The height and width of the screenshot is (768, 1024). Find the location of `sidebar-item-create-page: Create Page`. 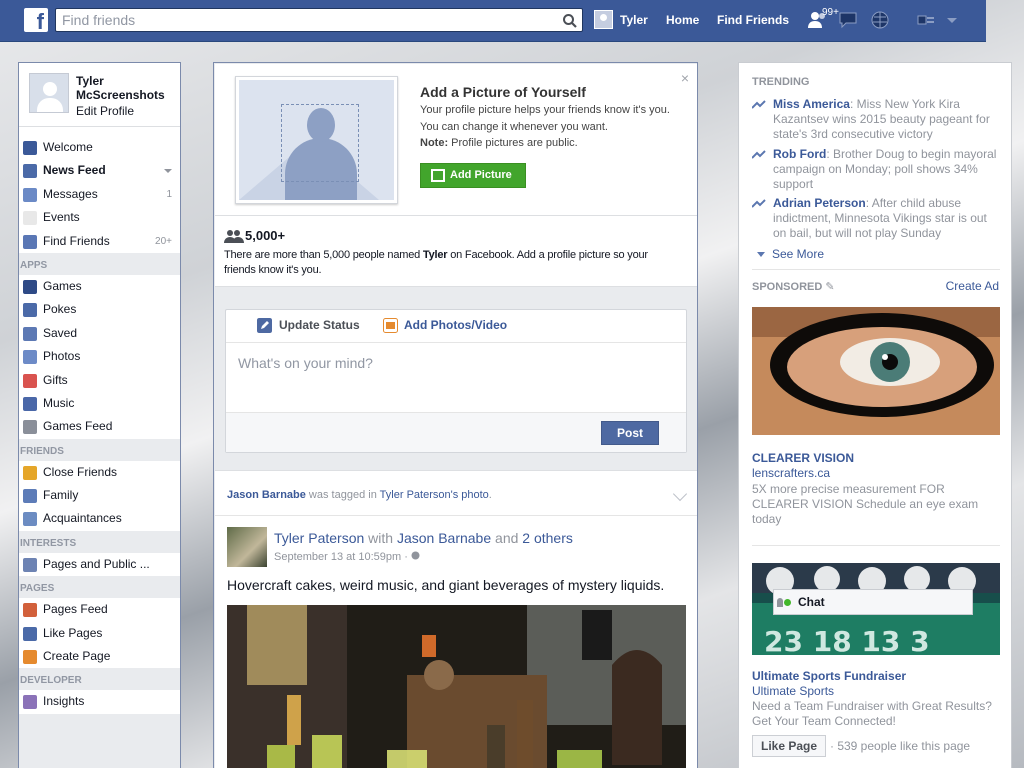

sidebar-item-create-page: Create Page is located at coordinates (99, 656).